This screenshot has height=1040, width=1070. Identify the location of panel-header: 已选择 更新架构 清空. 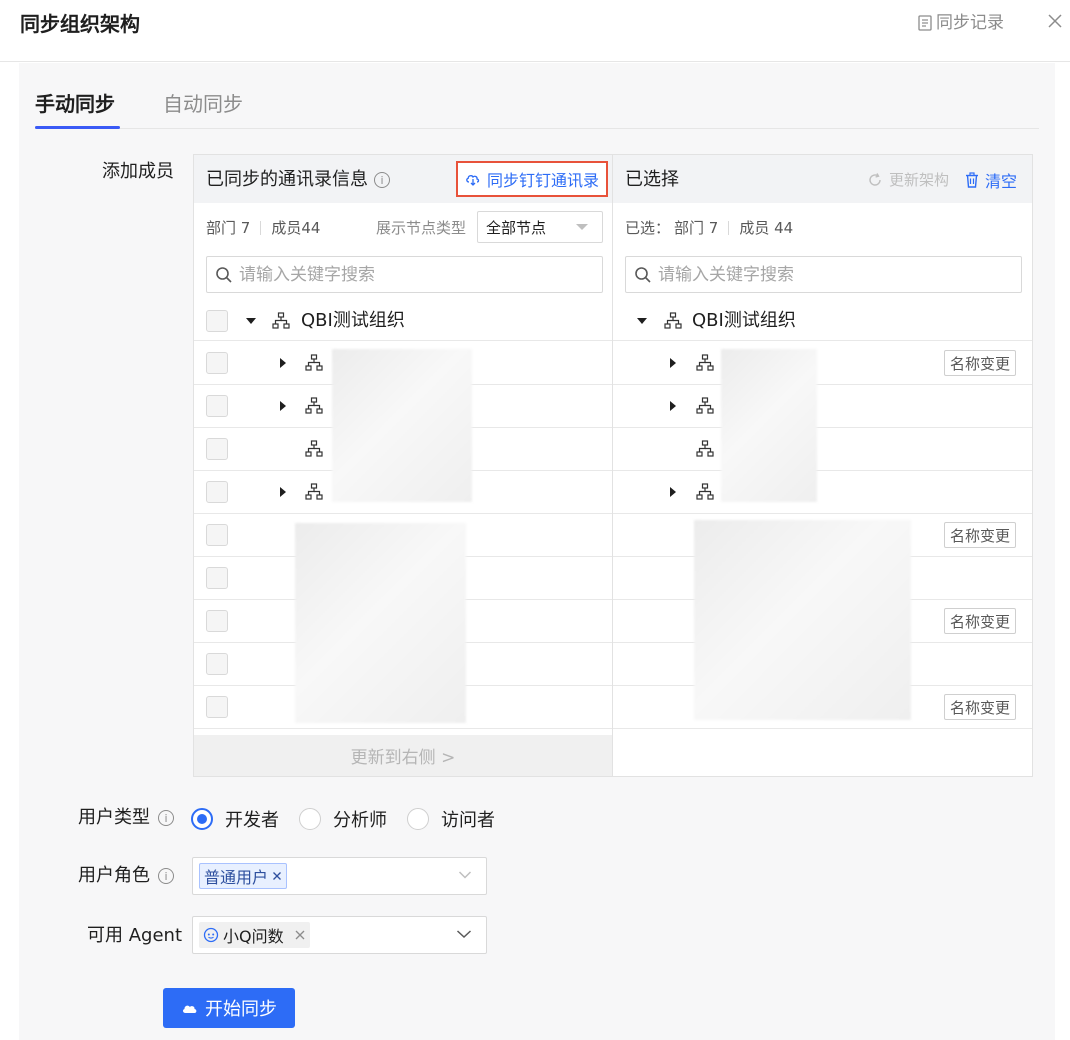
(822, 179).